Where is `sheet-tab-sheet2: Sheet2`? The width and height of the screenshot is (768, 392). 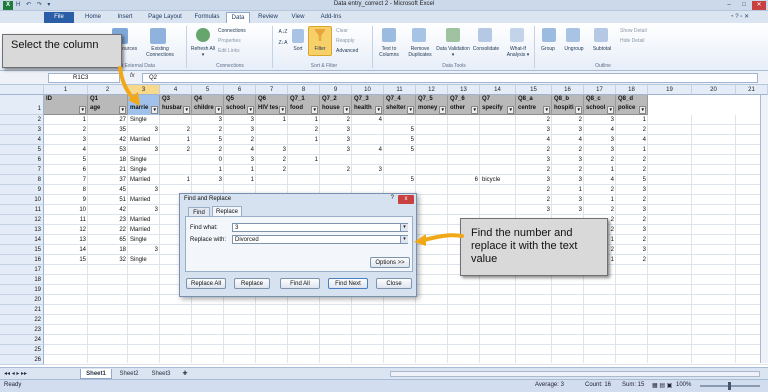 sheet-tab-sheet2: Sheet2 is located at coordinates (129, 374).